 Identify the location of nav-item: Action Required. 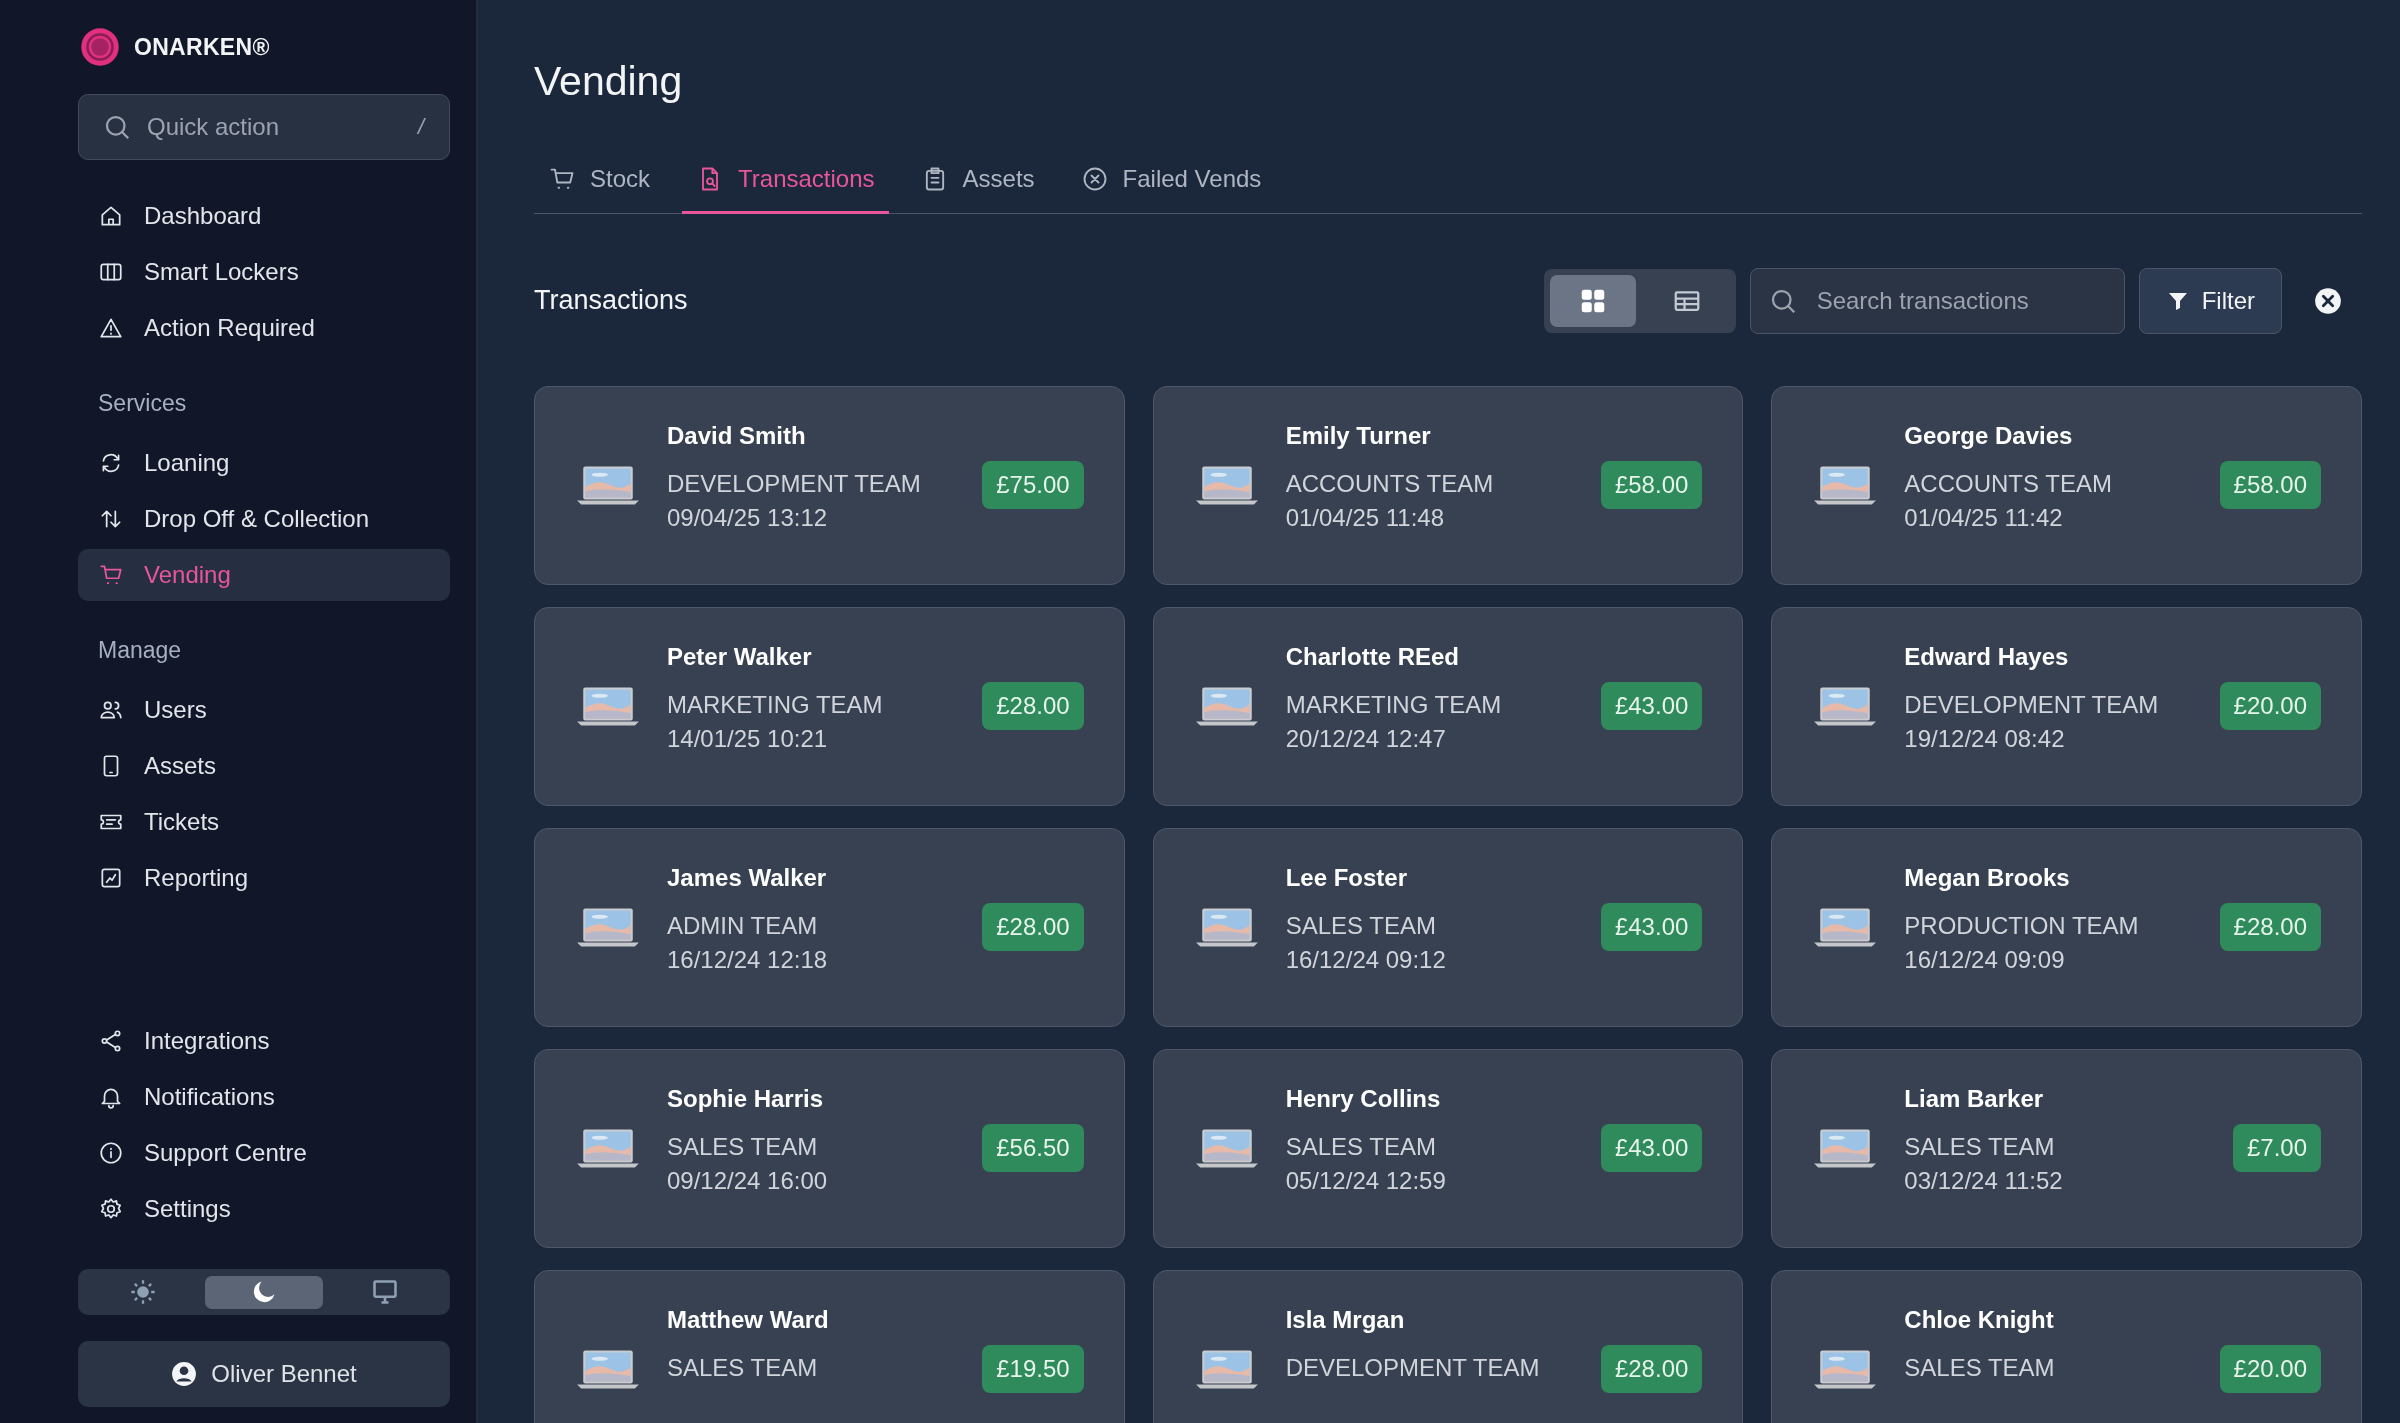
(264, 328).